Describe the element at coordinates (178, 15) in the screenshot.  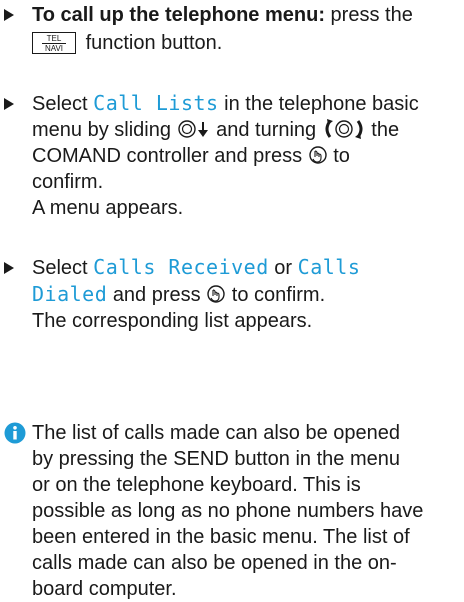
I see `step-heading: To call up the telephone menu:` at that location.